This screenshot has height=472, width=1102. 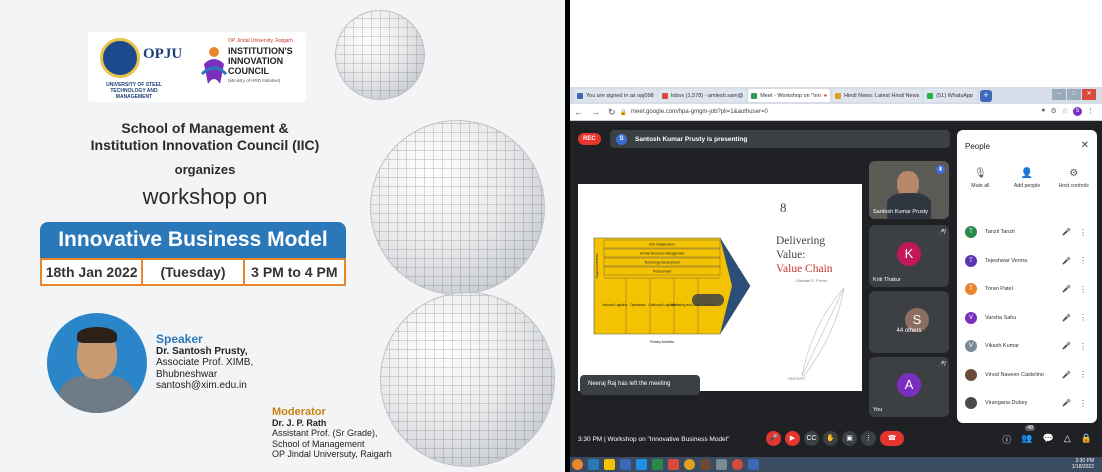 What do you see at coordinates (702, 95) in the screenshot?
I see `browser-tab-gmail: Inbox (1,578) - amlesh.sam@` at bounding box center [702, 95].